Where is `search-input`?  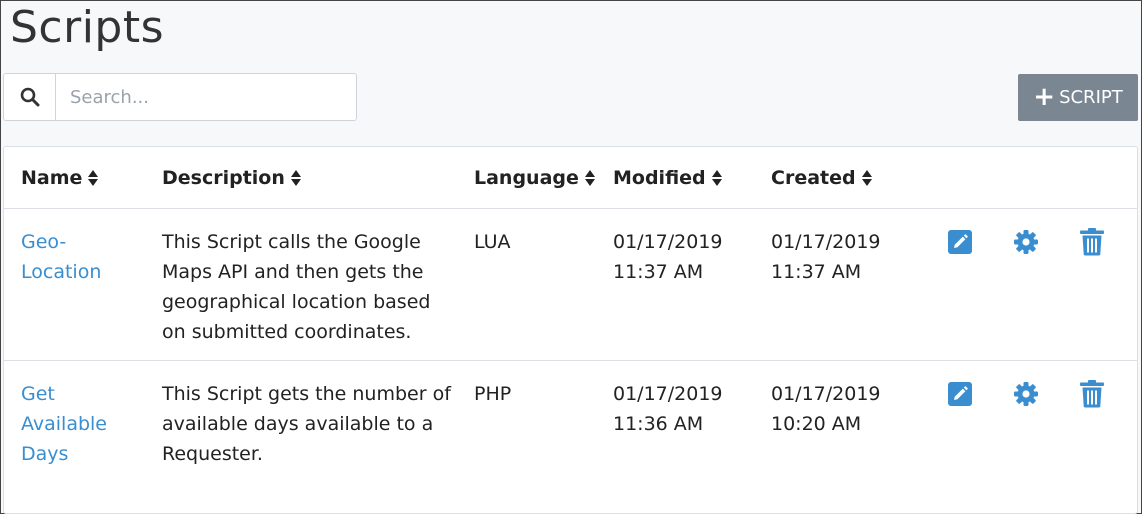 search-input is located at coordinates (206, 97).